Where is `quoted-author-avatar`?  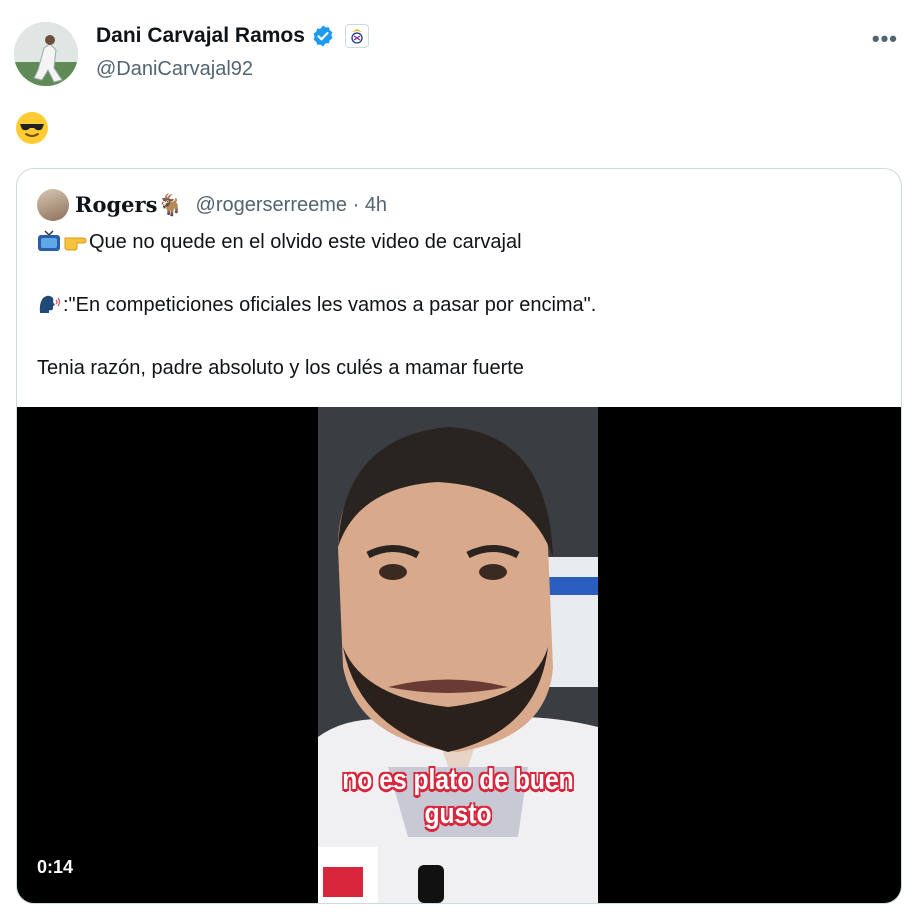 quoted-author-avatar is located at coordinates (53, 205).